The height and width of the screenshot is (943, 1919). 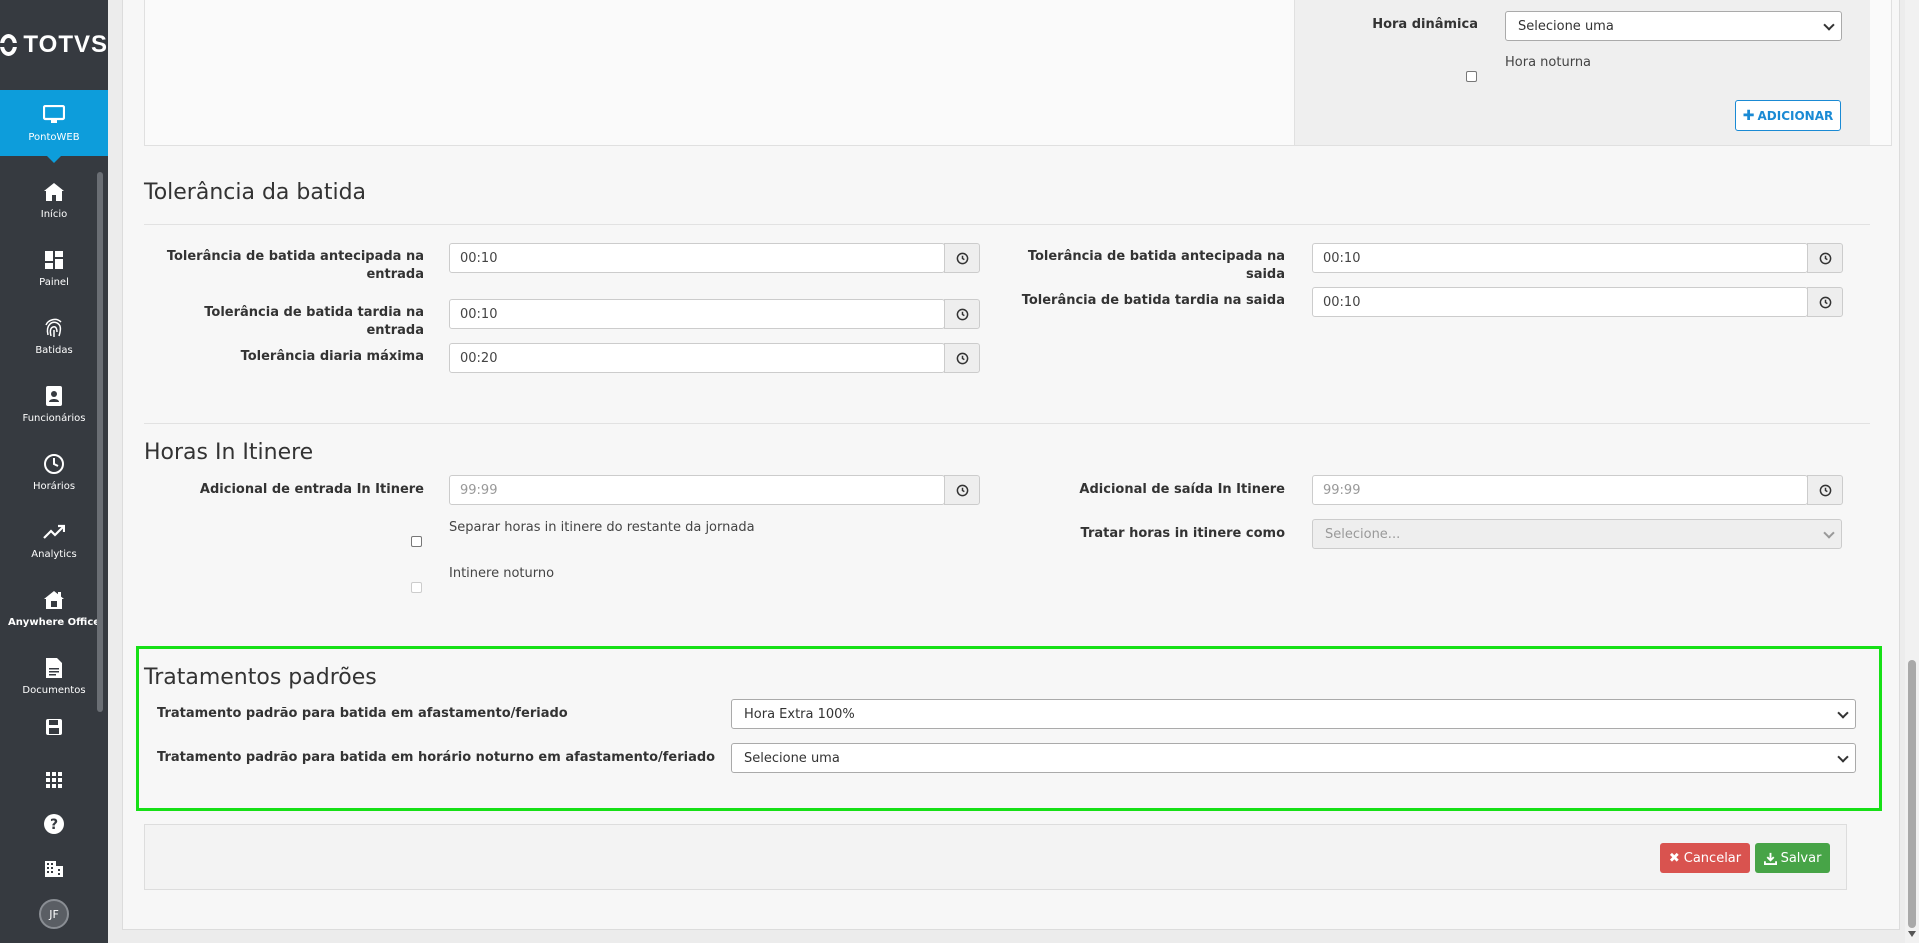 I want to click on tratamento-afastamento-value: Hora Extra 100%, so click(x=799, y=714).